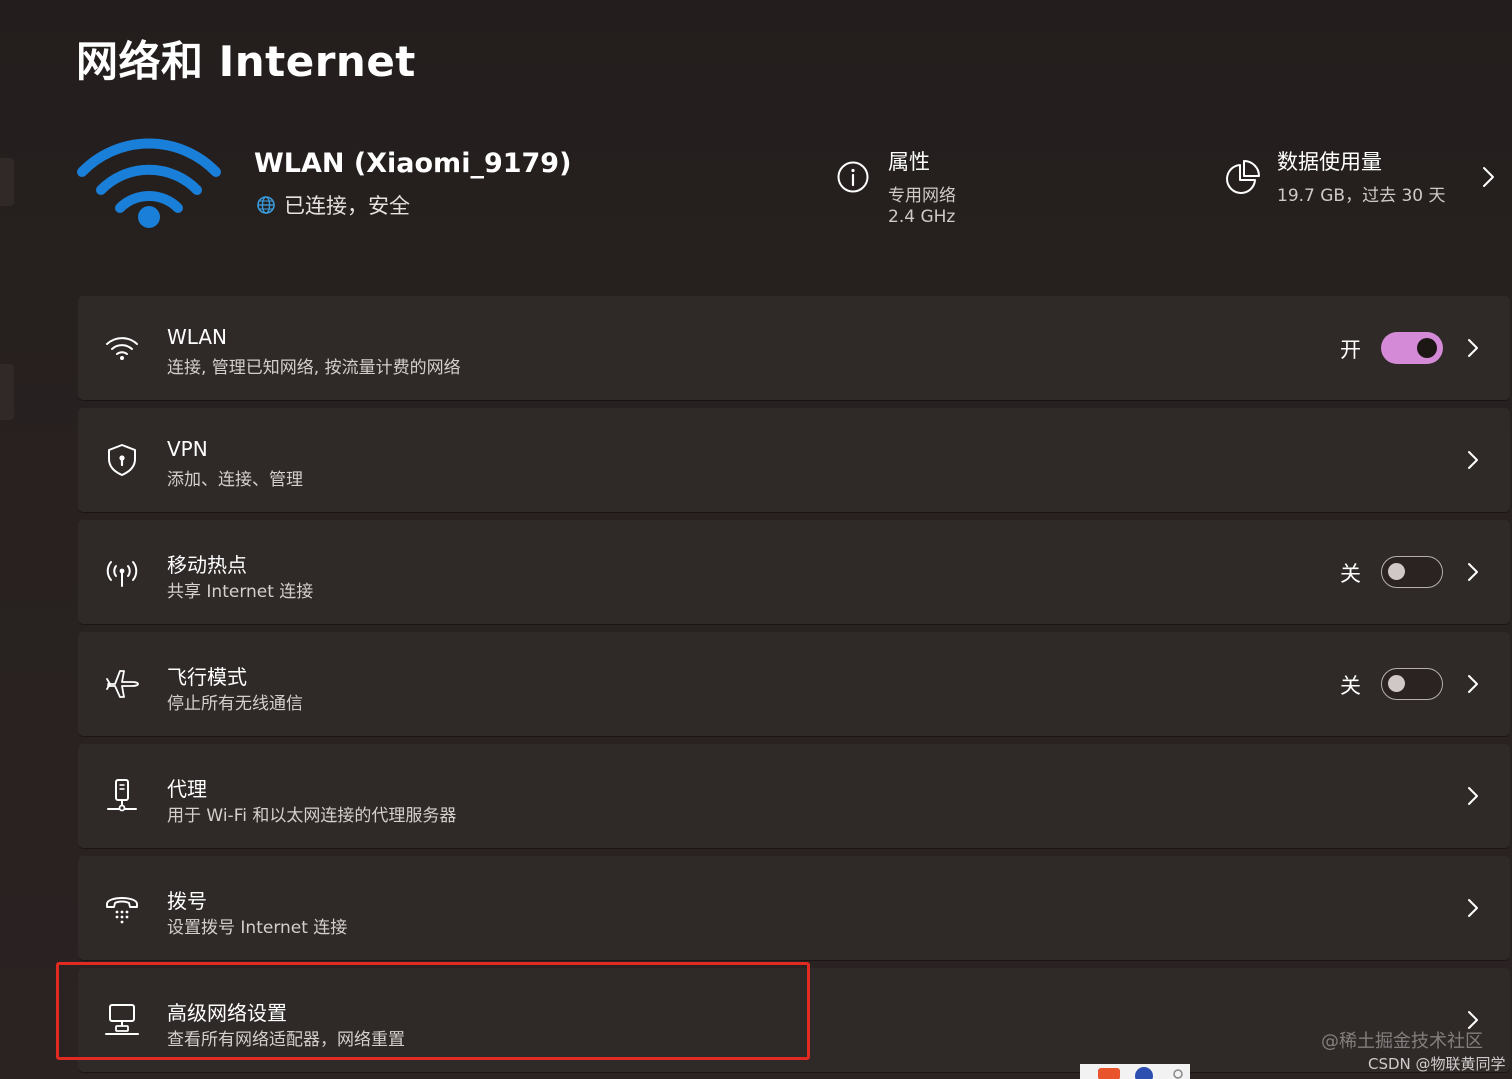  What do you see at coordinates (1412, 572) in the screenshot?
I see `hotspot-toggle` at bounding box center [1412, 572].